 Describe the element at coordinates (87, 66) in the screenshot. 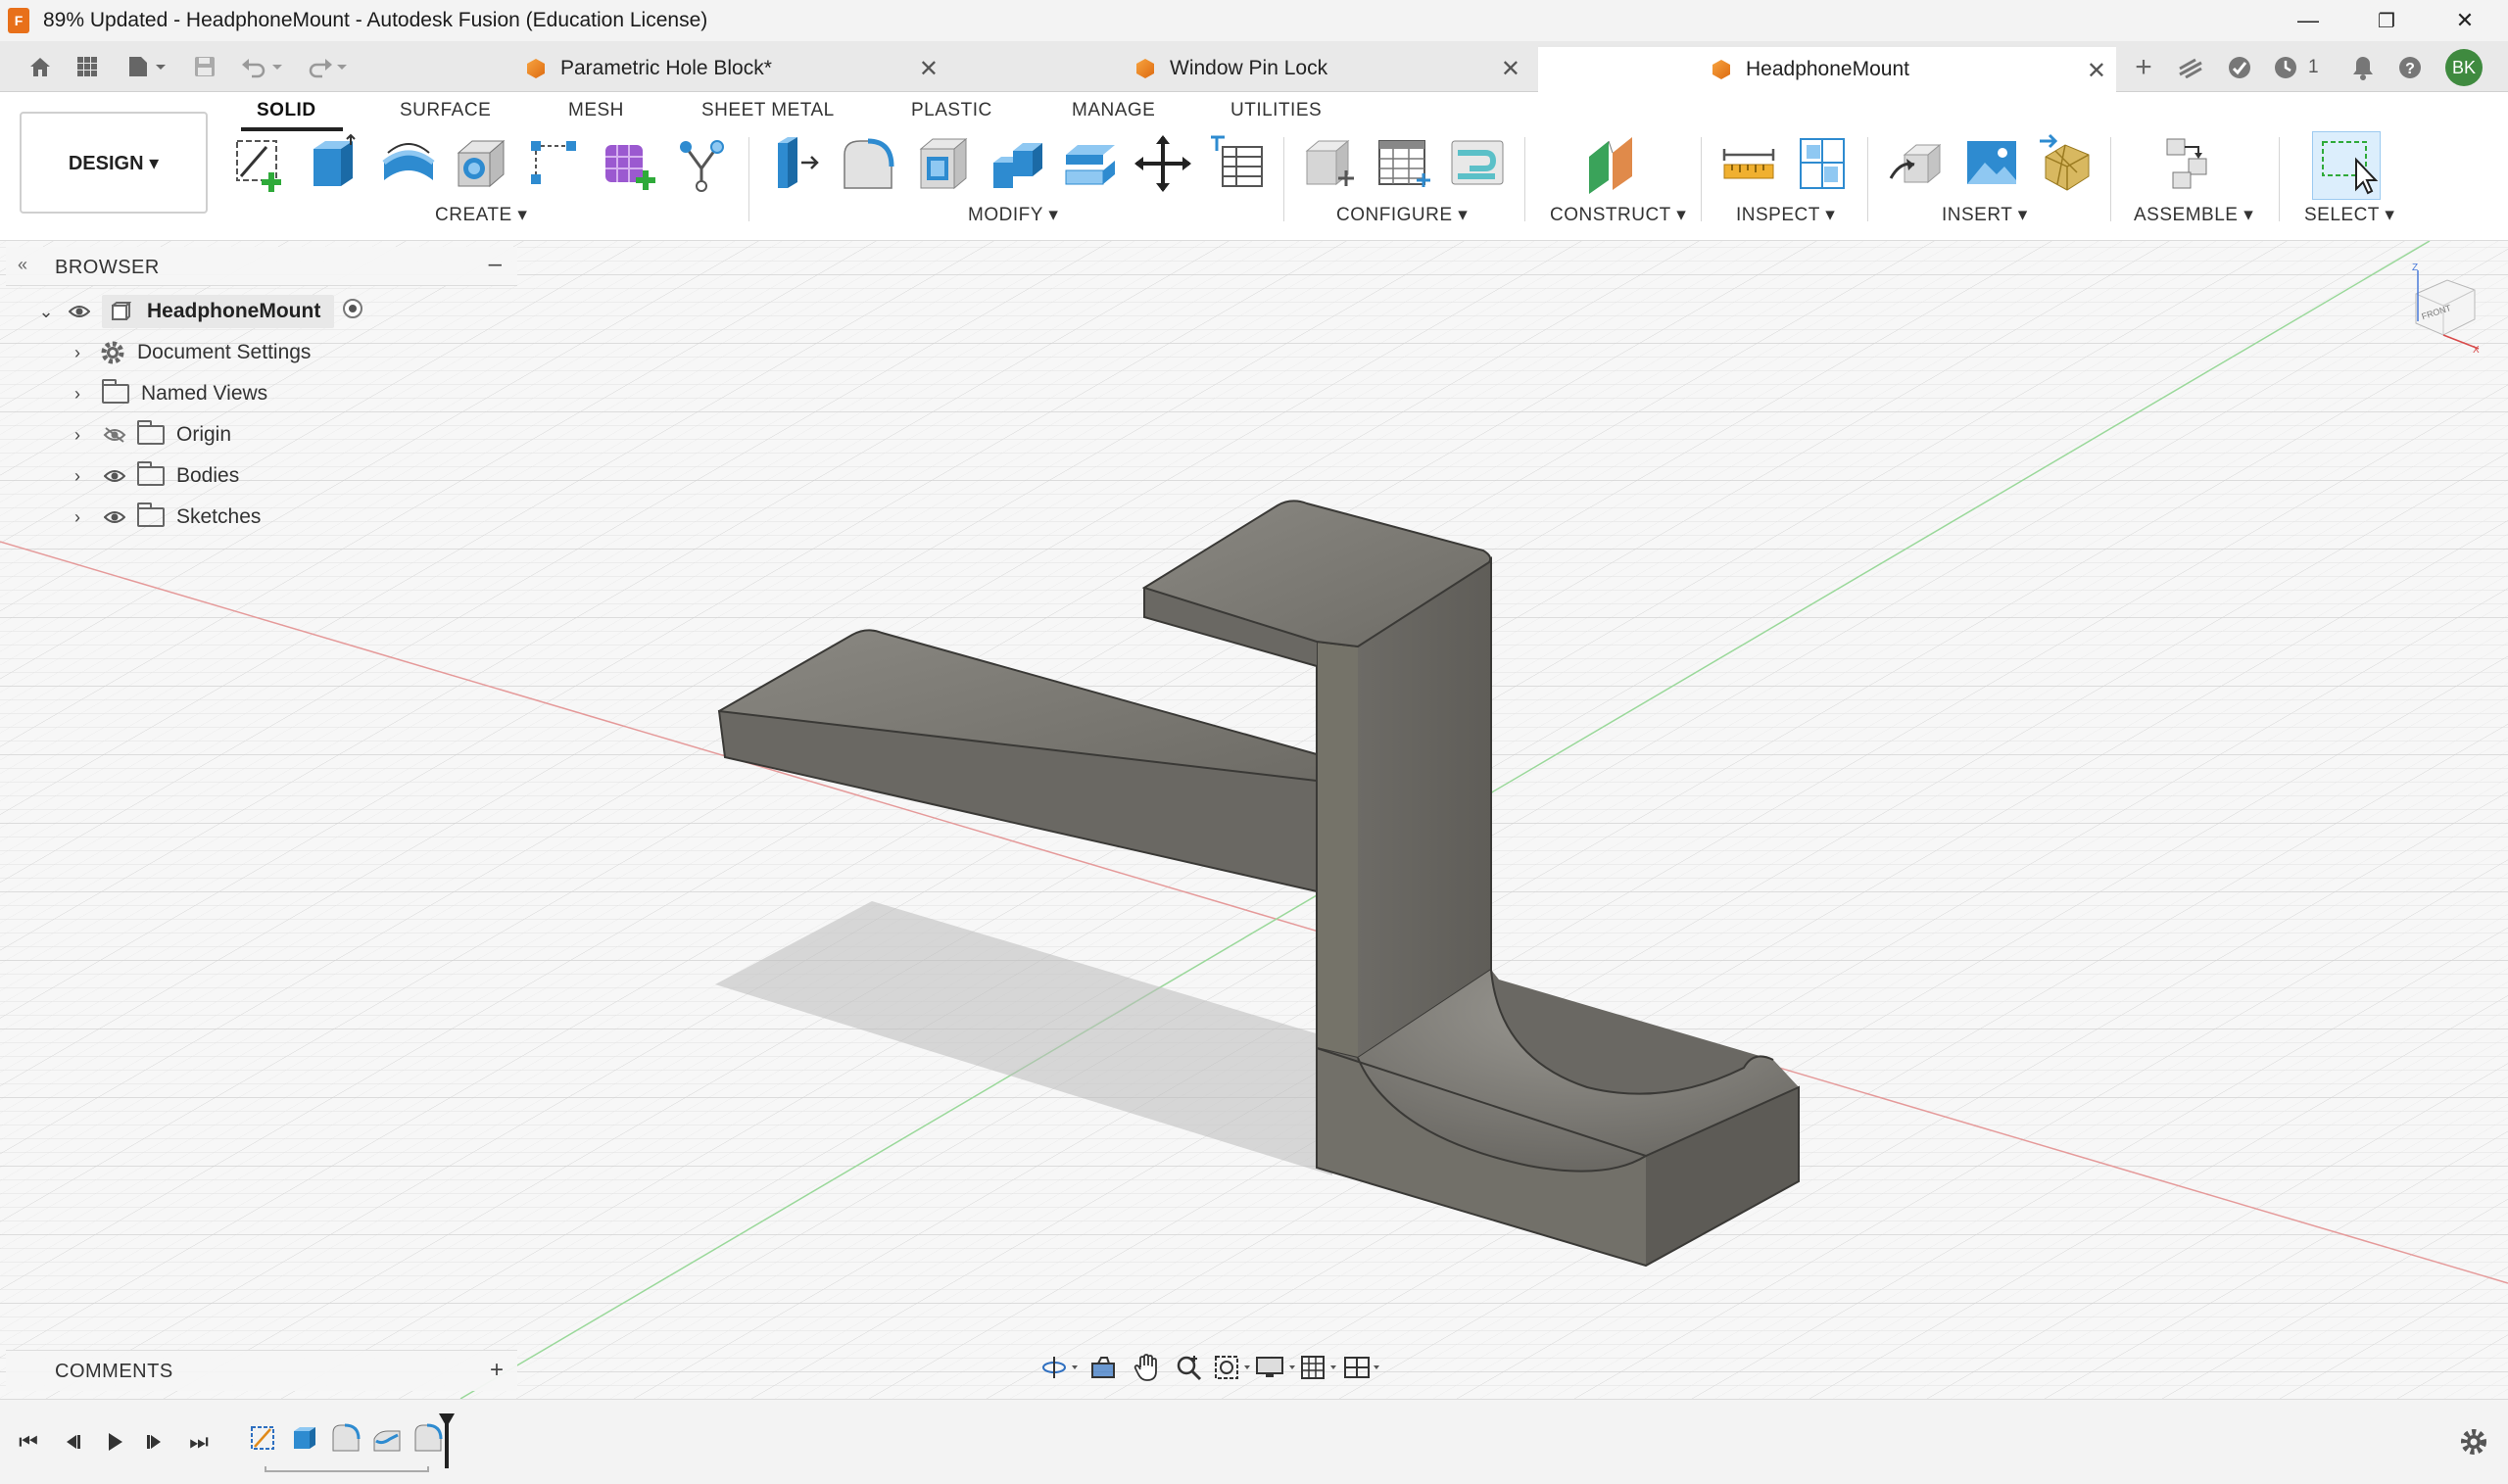

I see `data-panel-grid-icon` at that location.